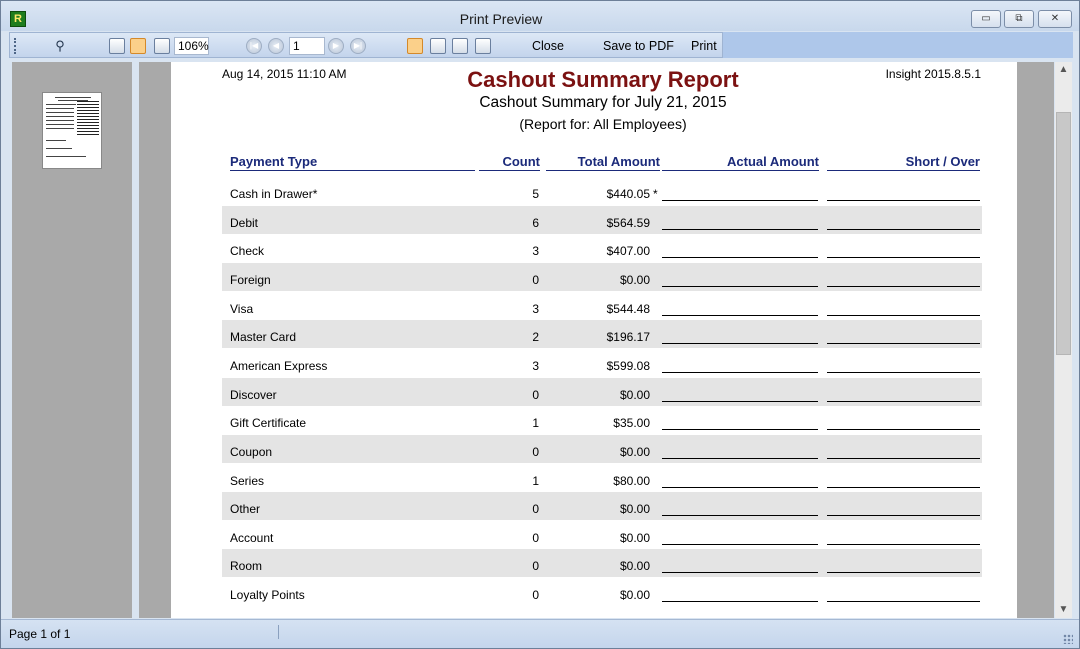 The width and height of the screenshot is (1080, 649). I want to click on zoom-field: 106%, so click(191, 46).